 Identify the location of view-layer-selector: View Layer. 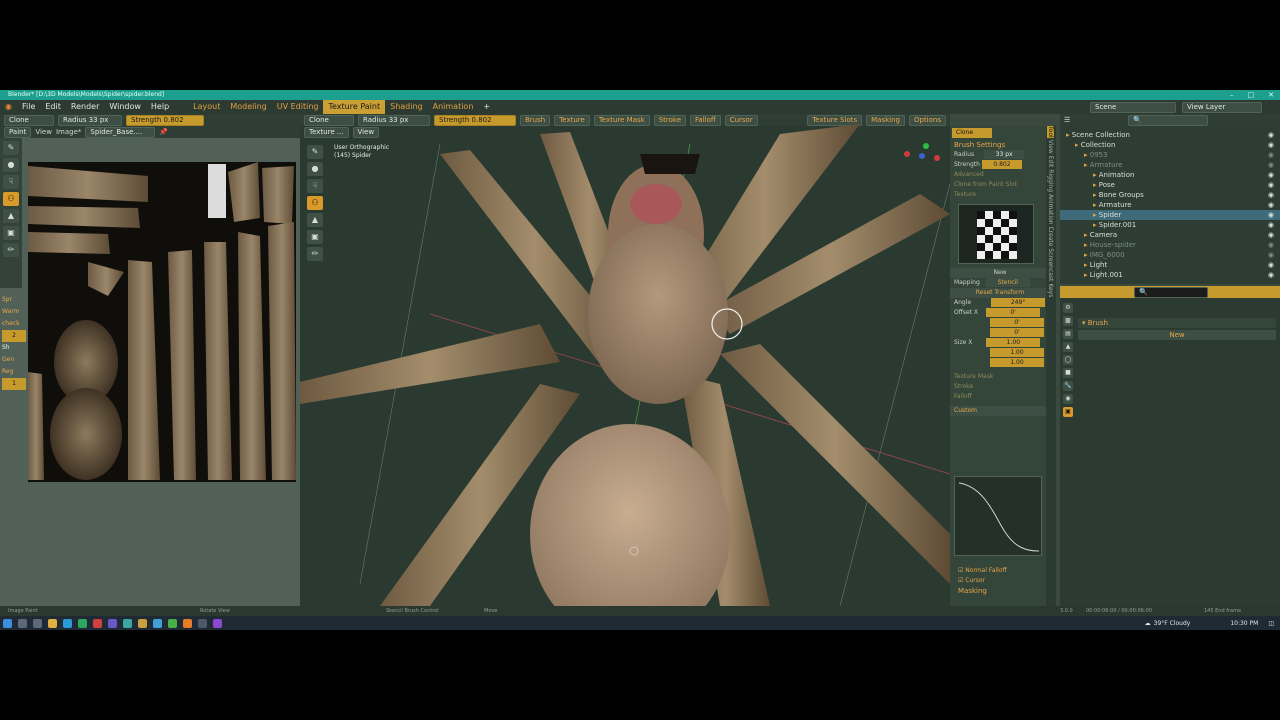
(1222, 107).